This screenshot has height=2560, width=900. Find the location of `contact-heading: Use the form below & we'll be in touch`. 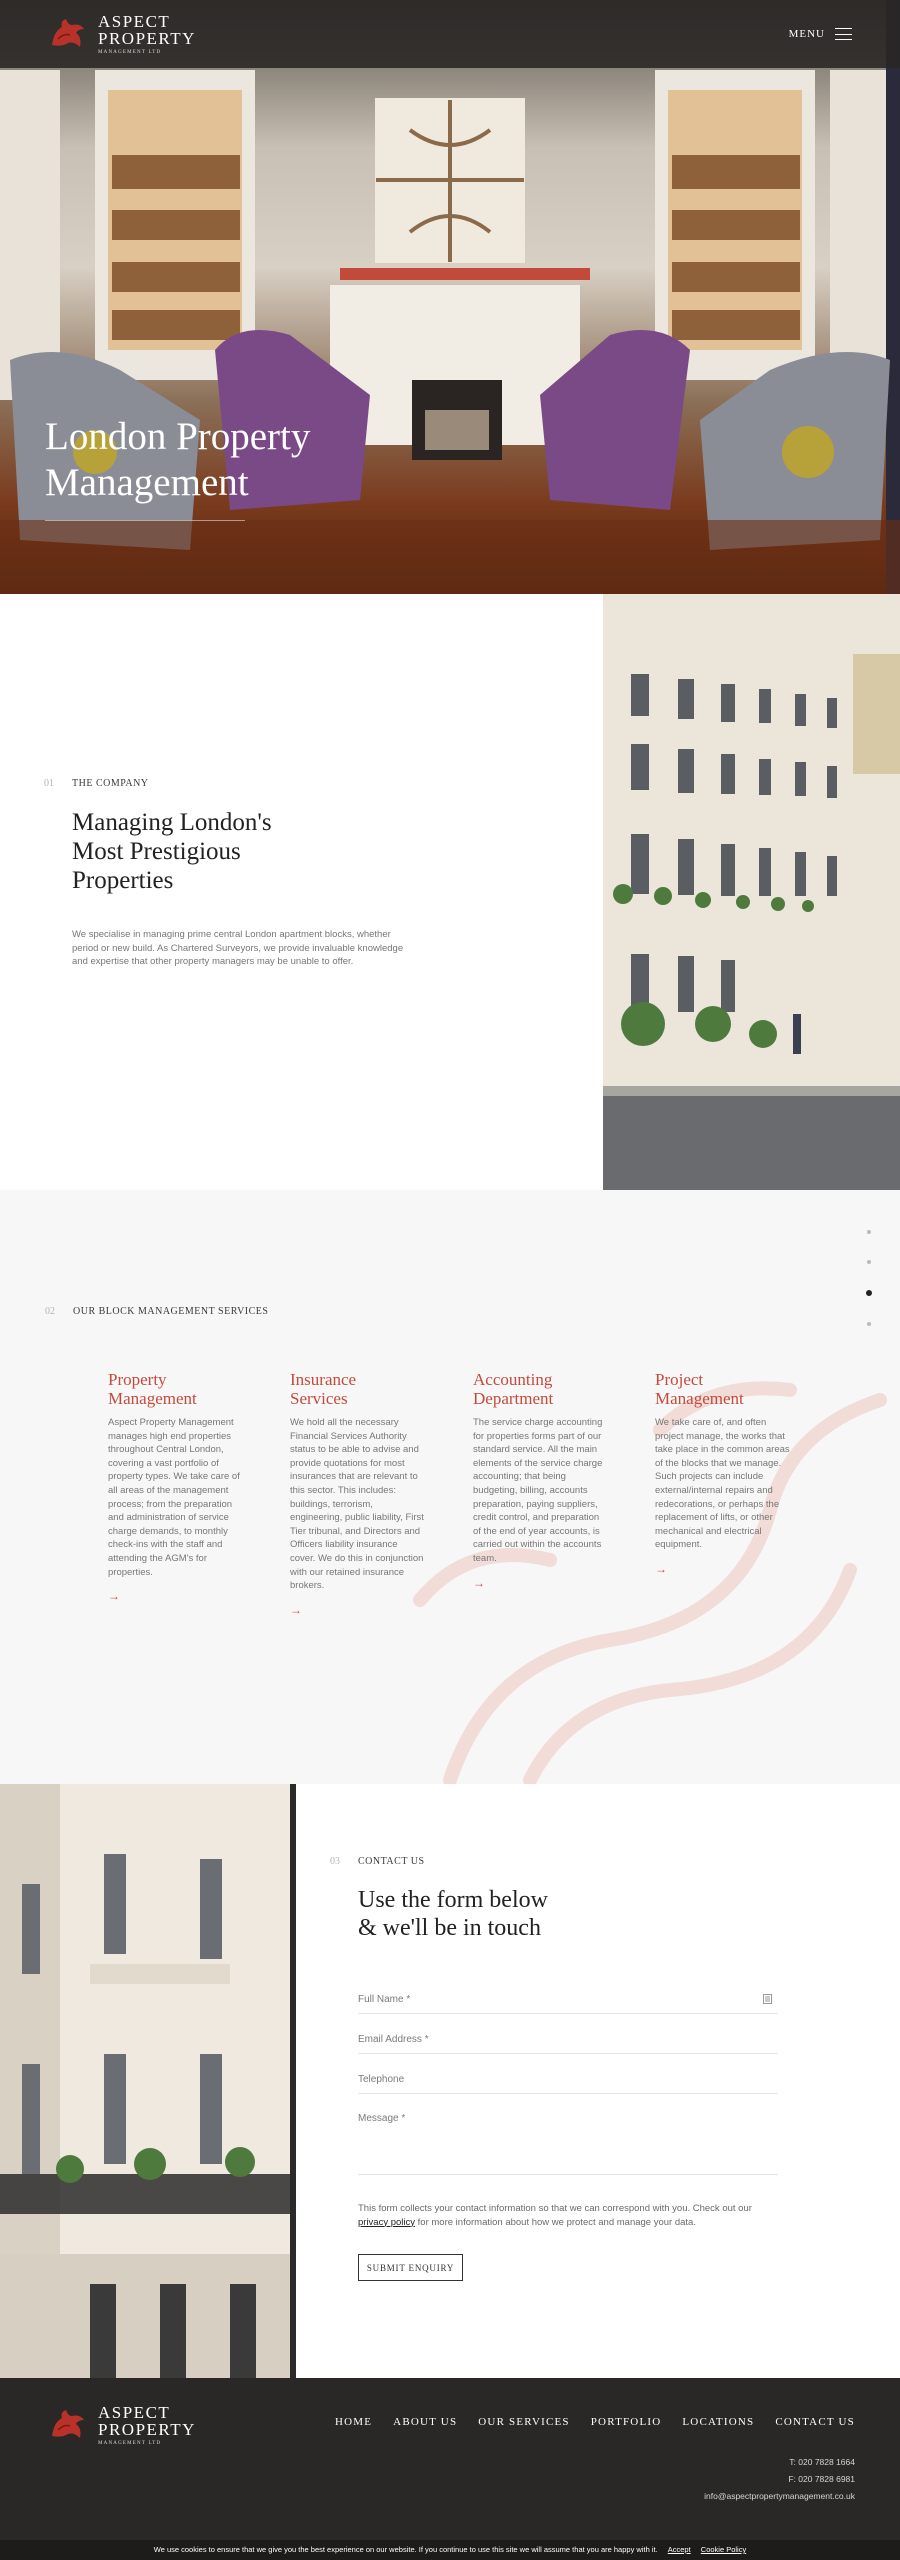

contact-heading: Use the form below & we'll be in touch is located at coordinates (488, 1914).